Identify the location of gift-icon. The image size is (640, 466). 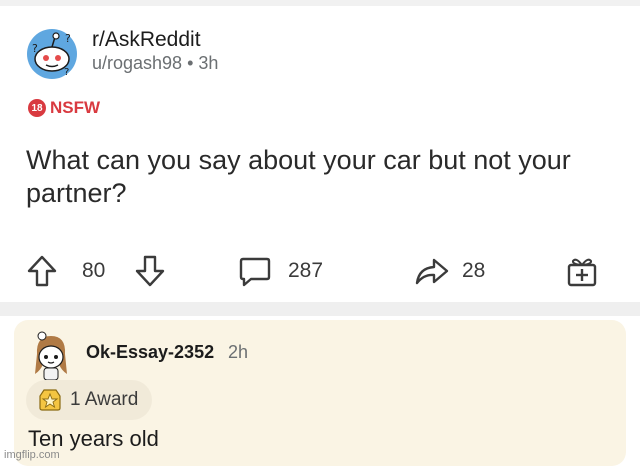
(582, 271).